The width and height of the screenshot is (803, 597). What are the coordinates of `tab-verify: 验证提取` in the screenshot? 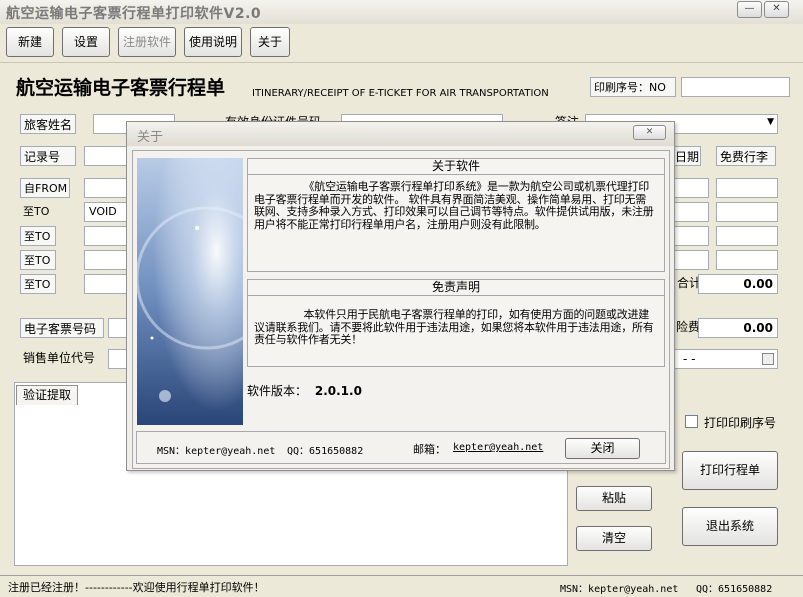 It's located at (47, 395).